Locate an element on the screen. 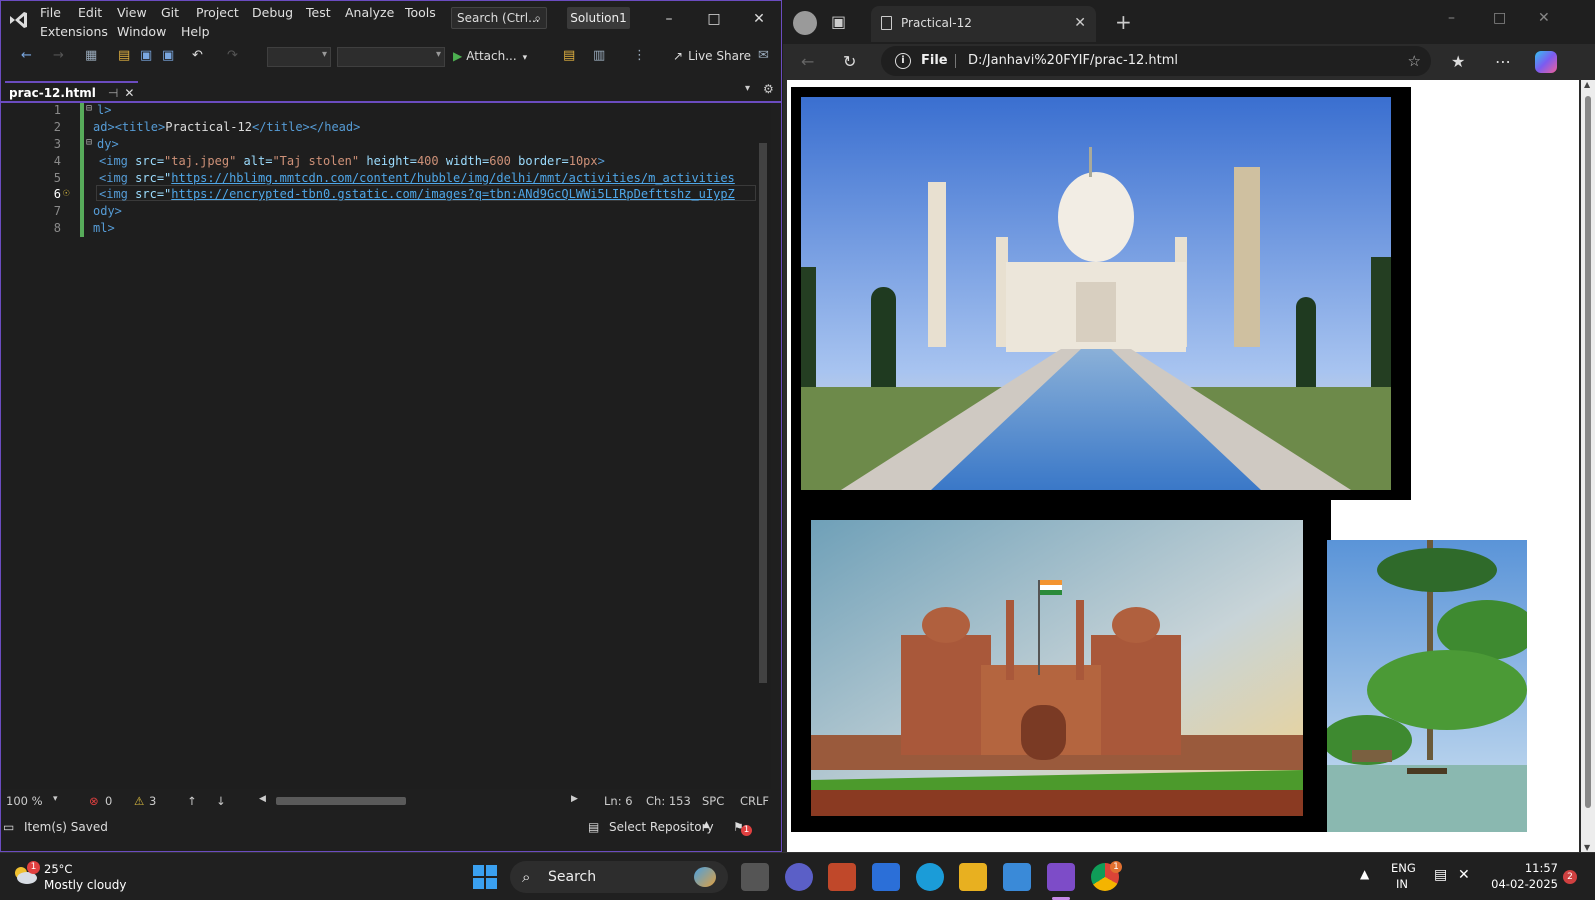 The height and width of the screenshot is (900, 1595). new-project-icon: ▦ is located at coordinates (91, 55).